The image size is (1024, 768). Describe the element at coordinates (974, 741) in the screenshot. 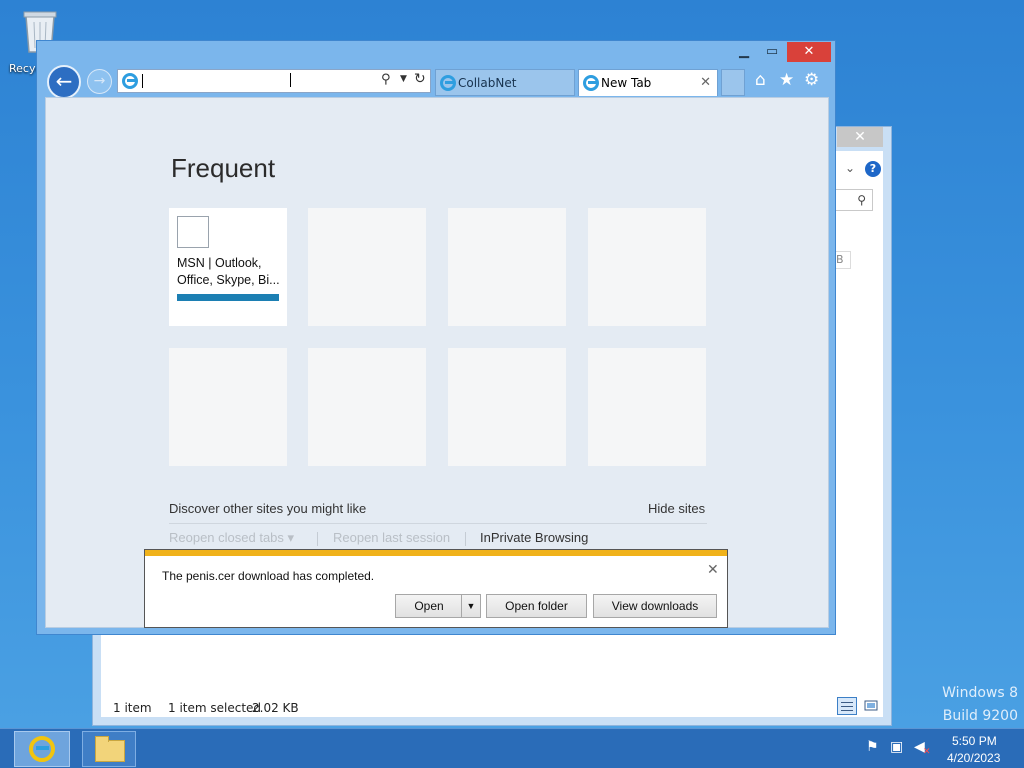

I see `clock-time: 5:50 PM` at that location.